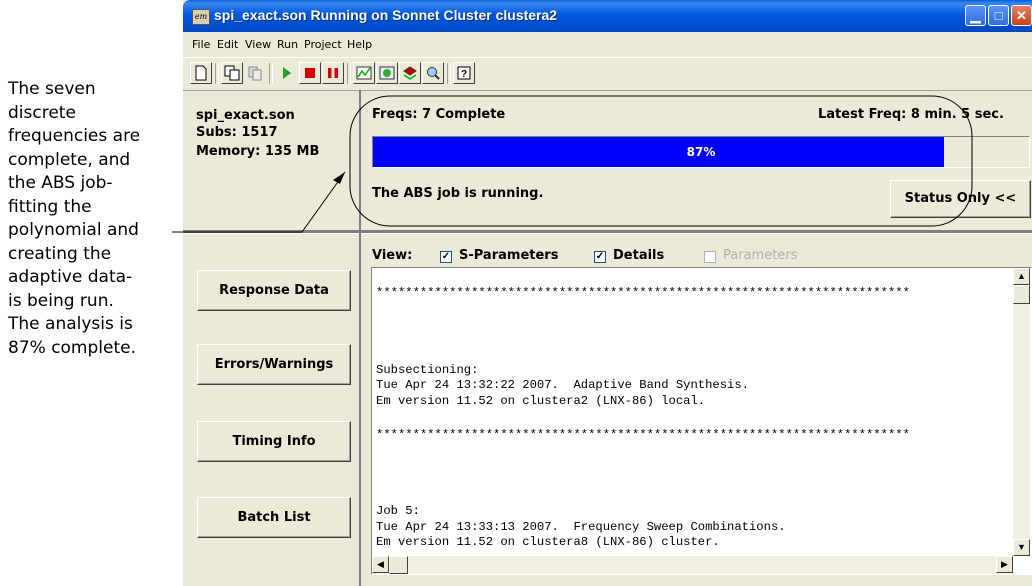 This screenshot has width=1032, height=586. What do you see at coordinates (259, 202) in the screenshot?
I see `callout-leader` at bounding box center [259, 202].